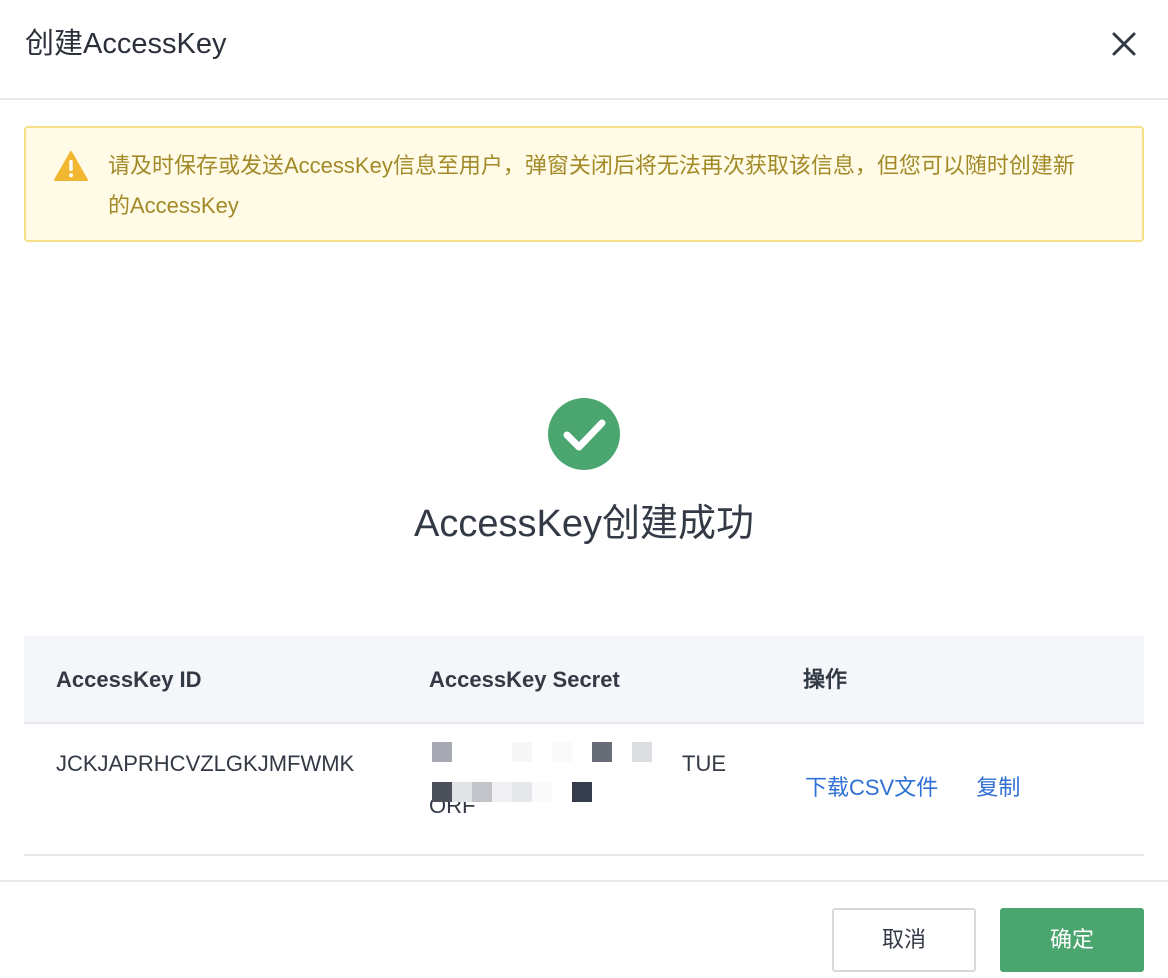 The image size is (1168, 978). I want to click on download-csv-link: 下载CSV文件, so click(871, 787).